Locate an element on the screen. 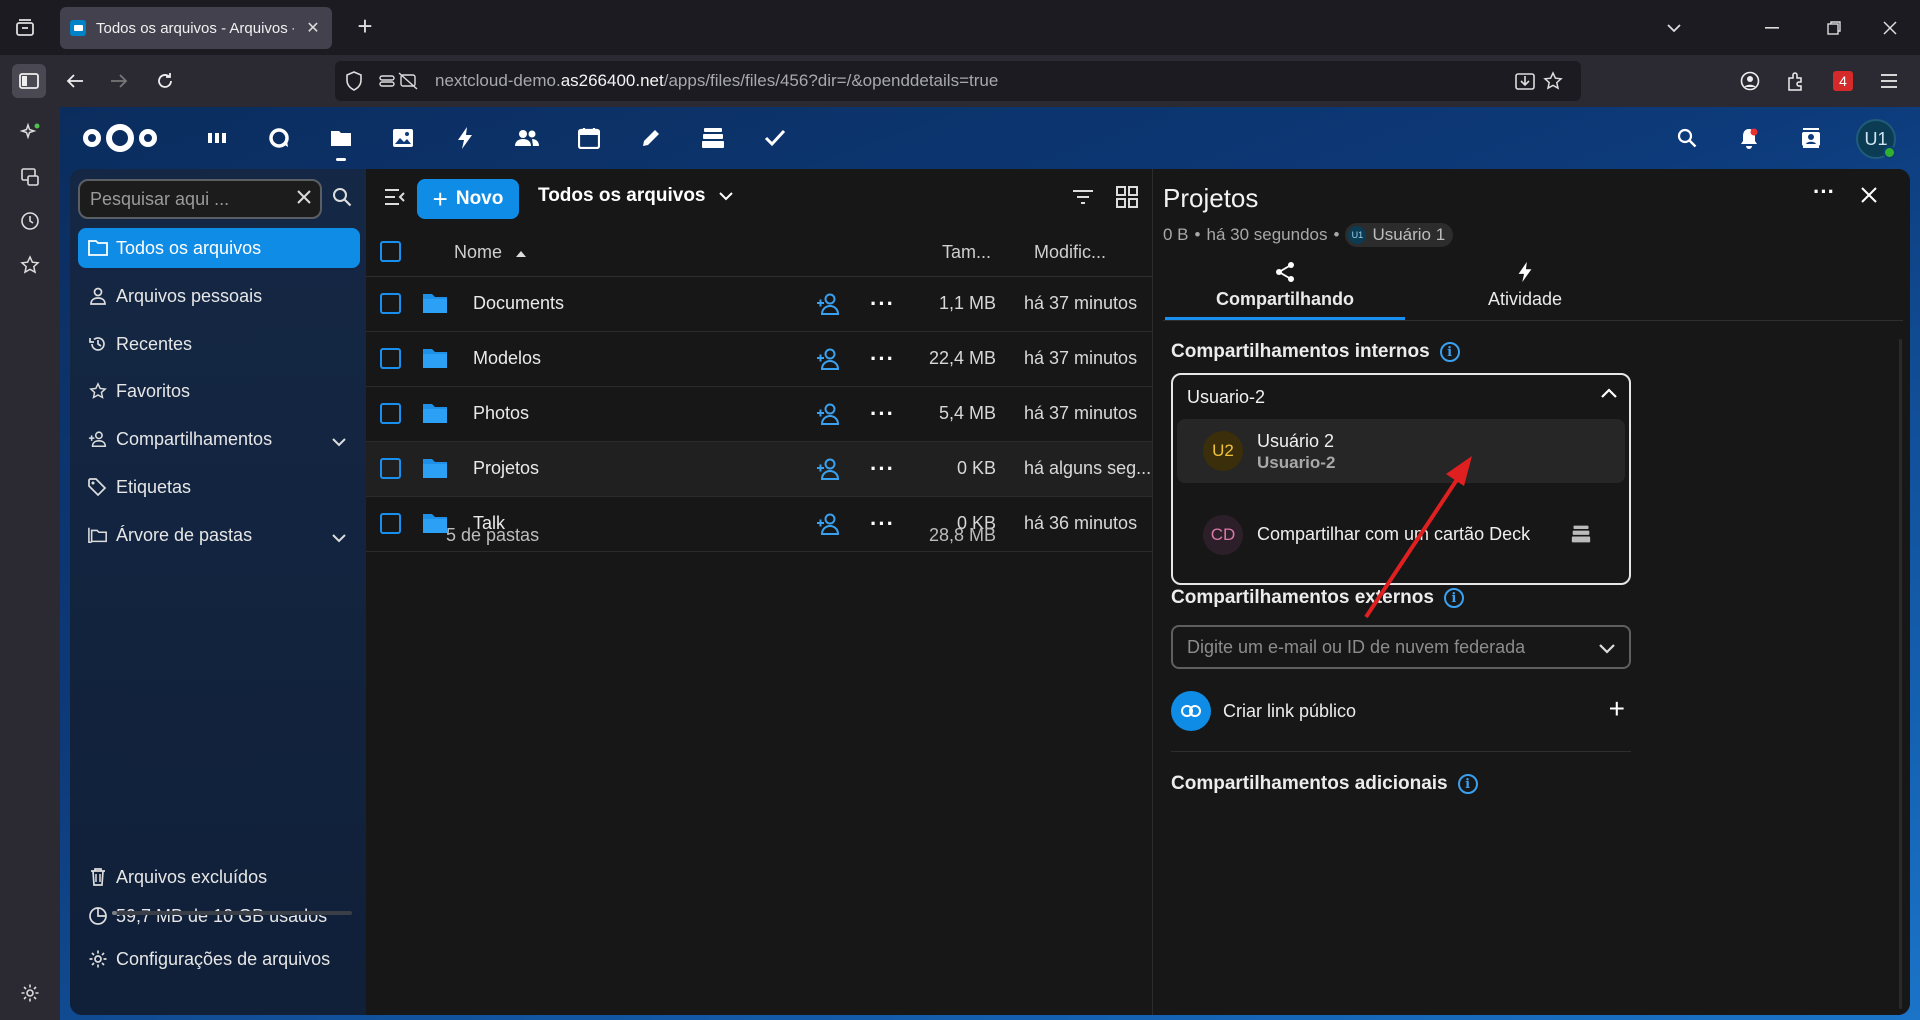  file-name: Projetos is located at coordinates (506, 468).